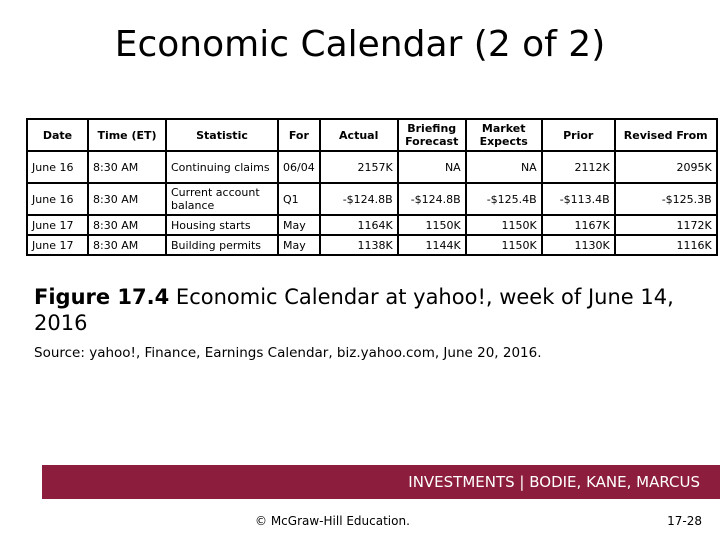 Image resolution: width=720 pixels, height=540 pixels. What do you see at coordinates (299, 135) in the screenshot?
I see `header-for: For` at bounding box center [299, 135].